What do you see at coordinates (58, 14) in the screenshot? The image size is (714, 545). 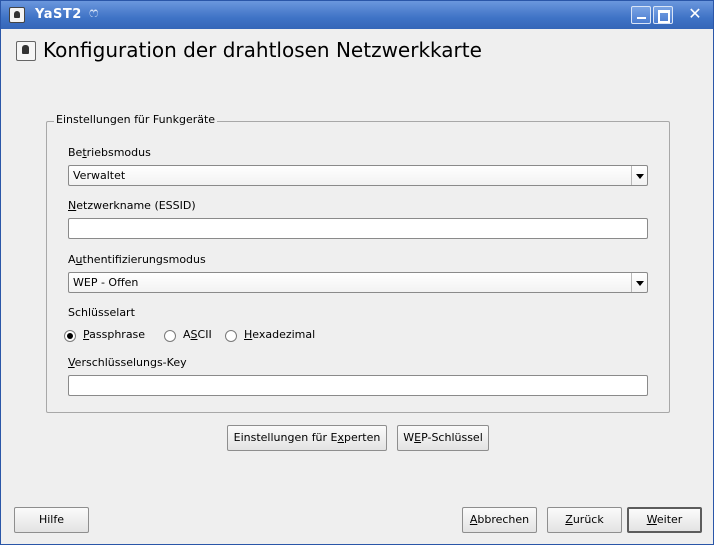 I see `window-title: YaST2` at bounding box center [58, 14].